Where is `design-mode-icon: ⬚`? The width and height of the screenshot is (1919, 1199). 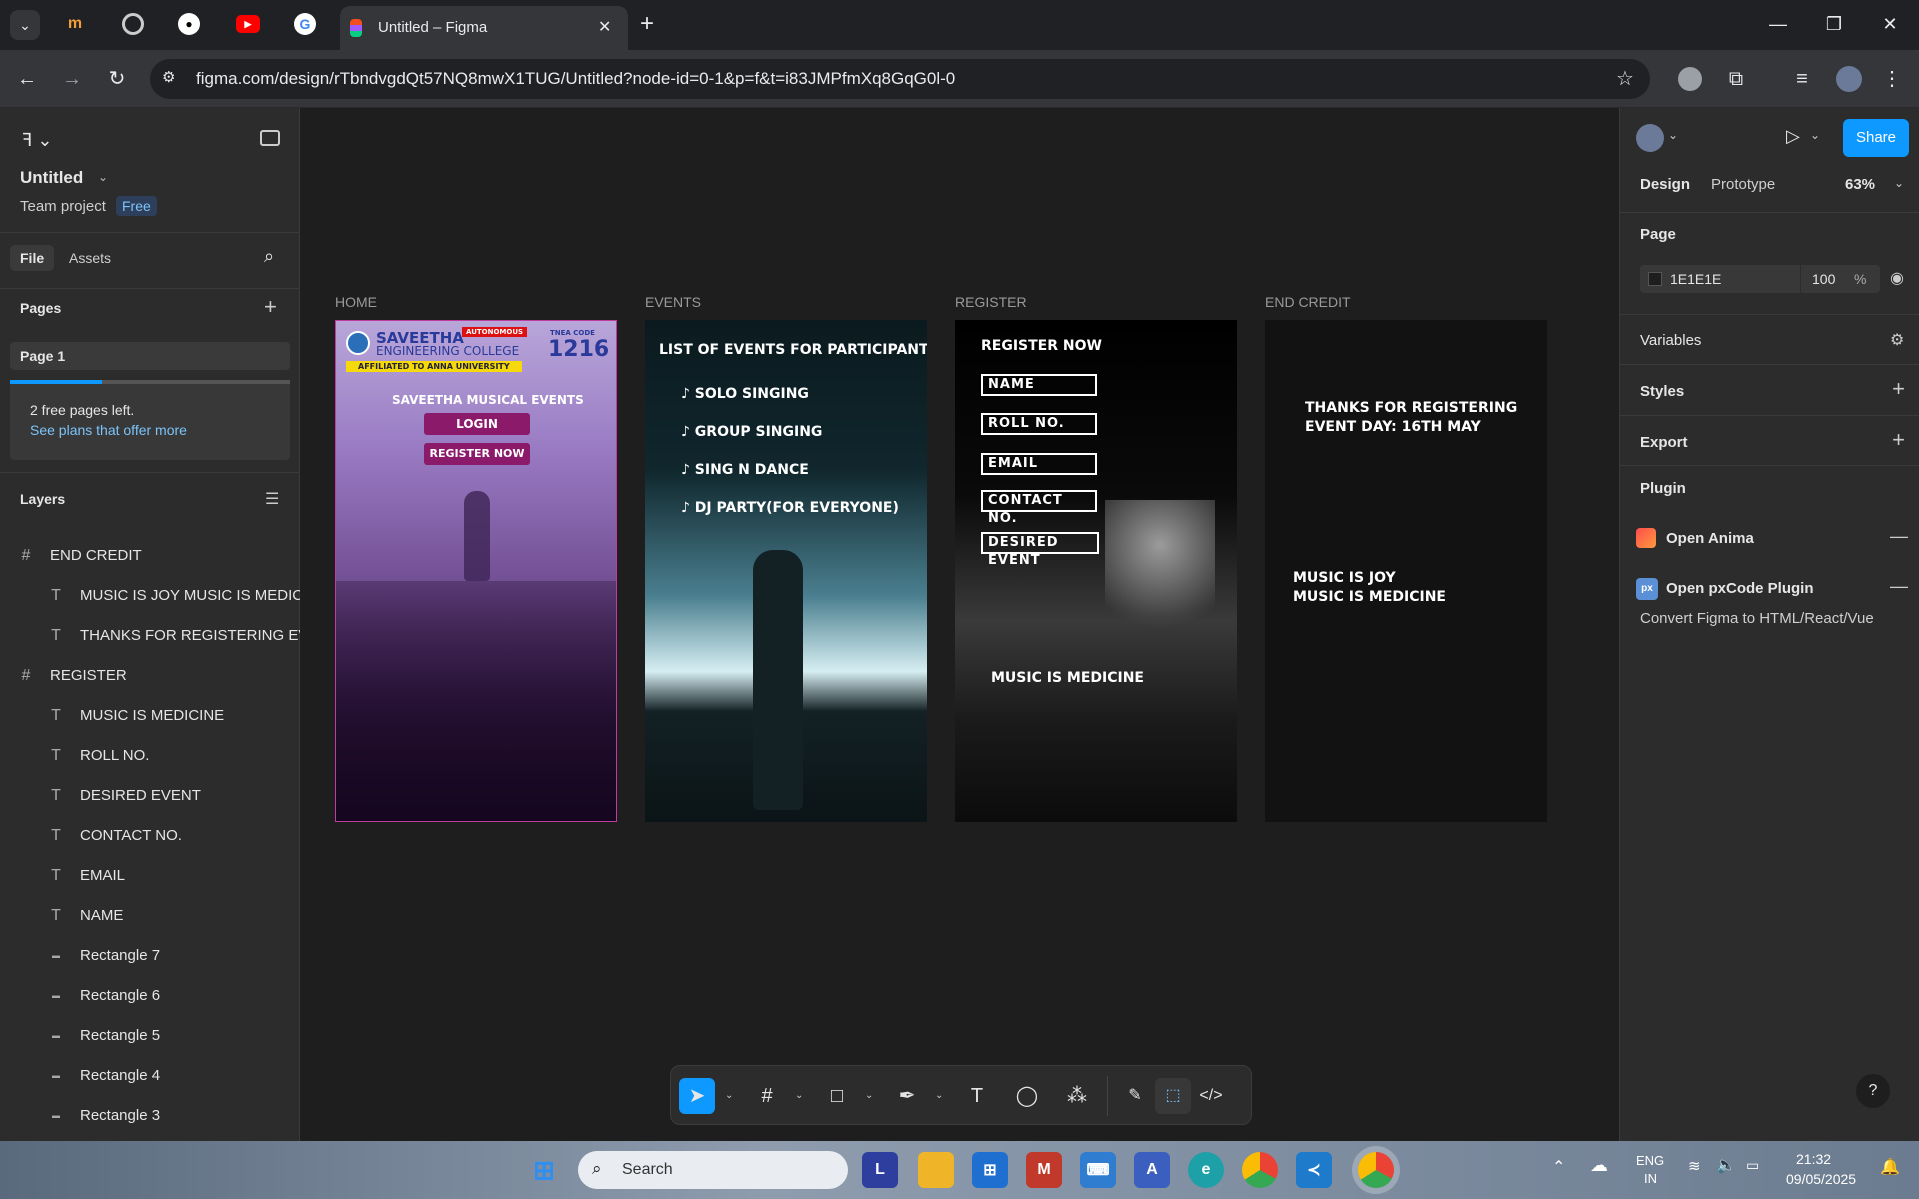
design-mode-icon: ⬚ is located at coordinates (1173, 1096).